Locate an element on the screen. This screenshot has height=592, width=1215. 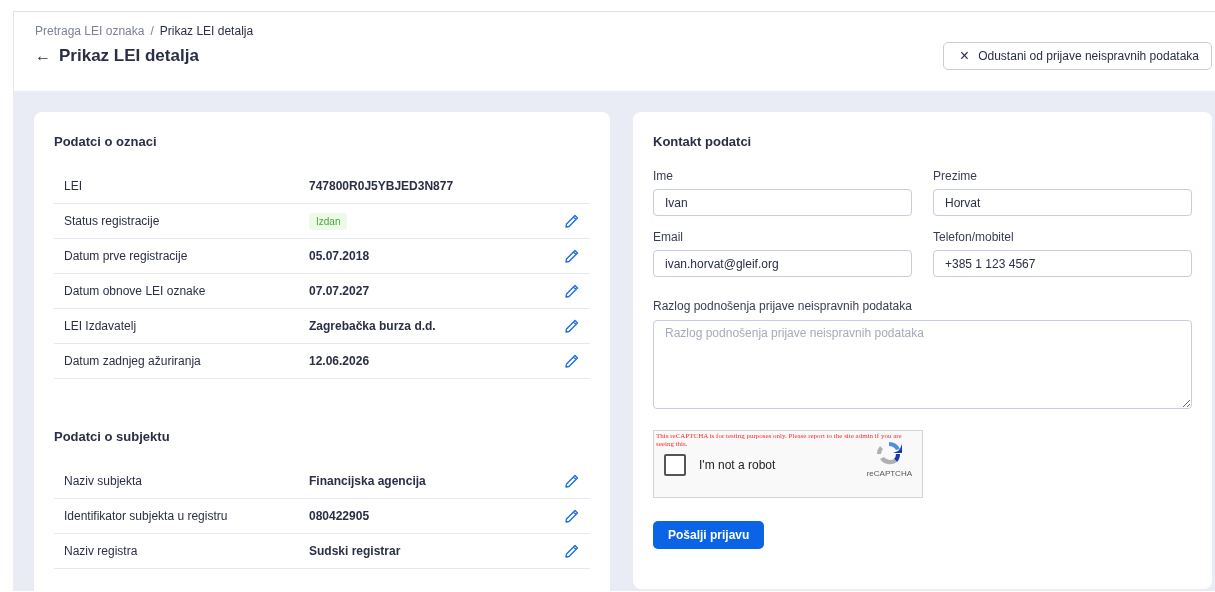
field-label: Naziv subjekta is located at coordinates (104, 481).